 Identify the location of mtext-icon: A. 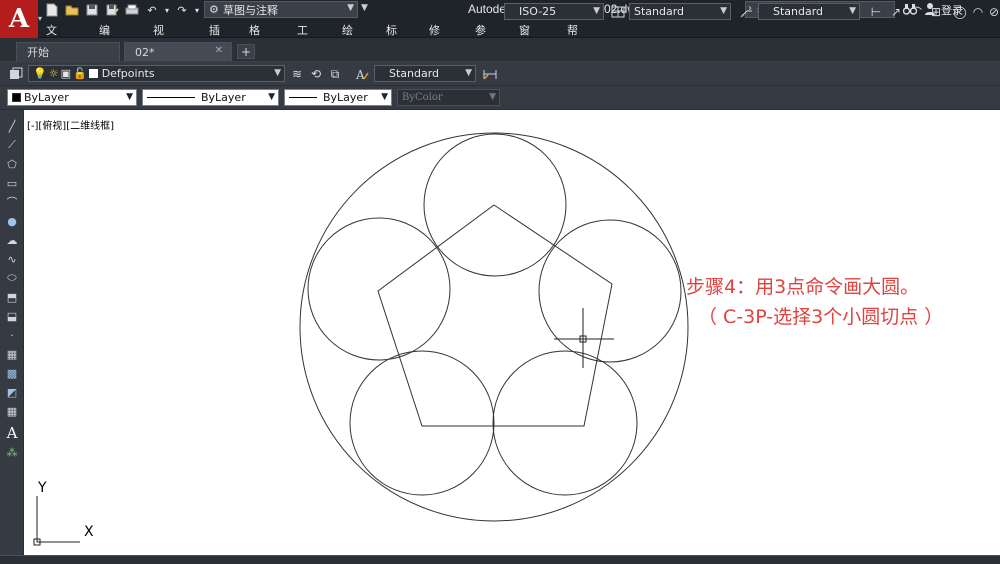
(12, 433).